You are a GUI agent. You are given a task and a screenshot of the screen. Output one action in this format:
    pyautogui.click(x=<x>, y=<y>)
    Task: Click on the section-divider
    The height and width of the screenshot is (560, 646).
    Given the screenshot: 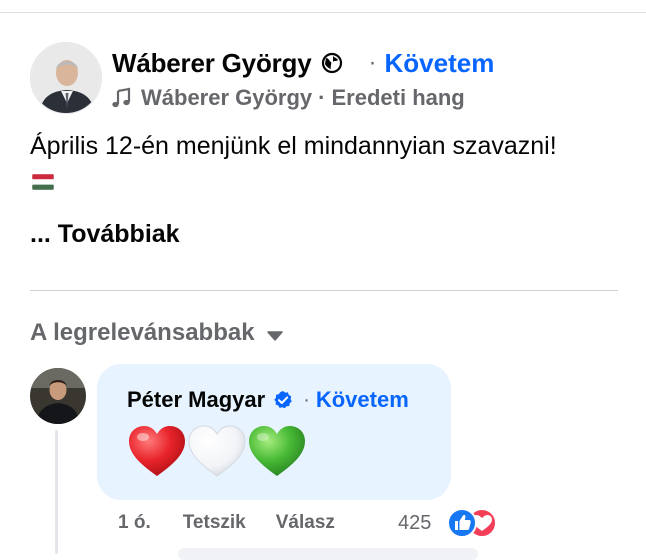 What is the action you would take?
    pyautogui.click(x=324, y=290)
    